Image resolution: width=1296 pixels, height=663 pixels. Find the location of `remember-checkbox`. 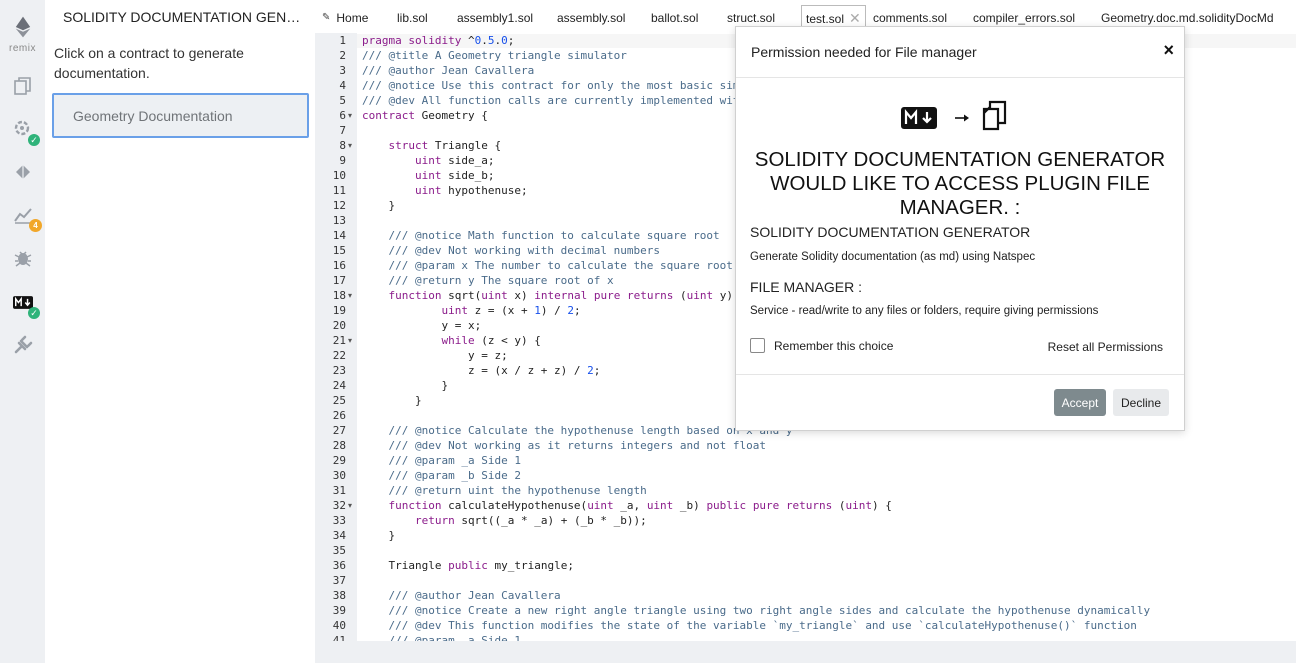

remember-checkbox is located at coordinates (757, 345).